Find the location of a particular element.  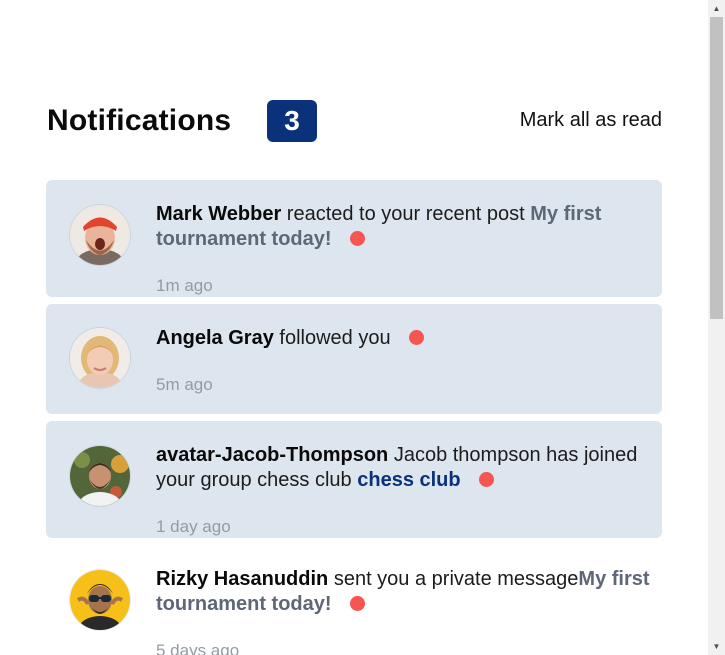

mark-all-as-read-button: Mark all as read is located at coordinates (591, 120).